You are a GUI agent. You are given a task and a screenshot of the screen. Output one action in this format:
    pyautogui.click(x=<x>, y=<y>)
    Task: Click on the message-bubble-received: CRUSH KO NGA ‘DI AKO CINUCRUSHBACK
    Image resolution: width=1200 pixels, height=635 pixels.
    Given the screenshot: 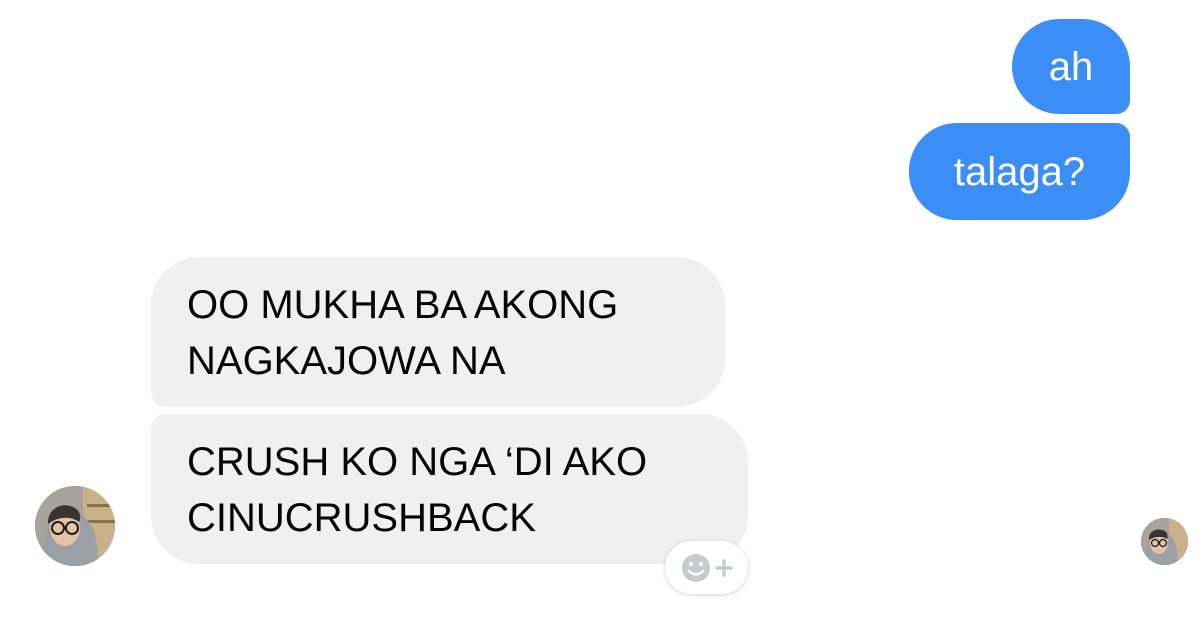 What is the action you would take?
    pyautogui.click(x=449, y=489)
    